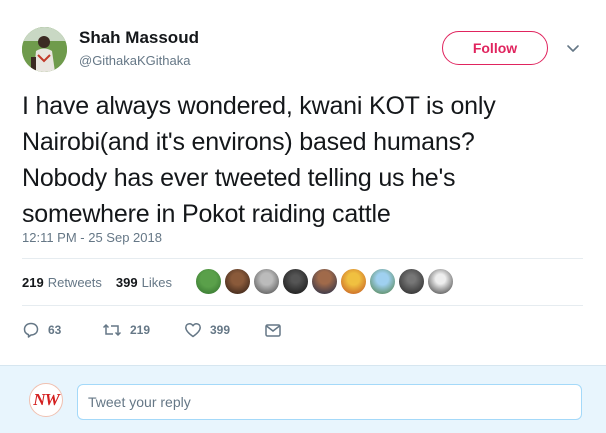 The height and width of the screenshot is (433, 606). I want to click on tweet-line: Nairobi(and it's environs) based humans?, so click(248, 142).